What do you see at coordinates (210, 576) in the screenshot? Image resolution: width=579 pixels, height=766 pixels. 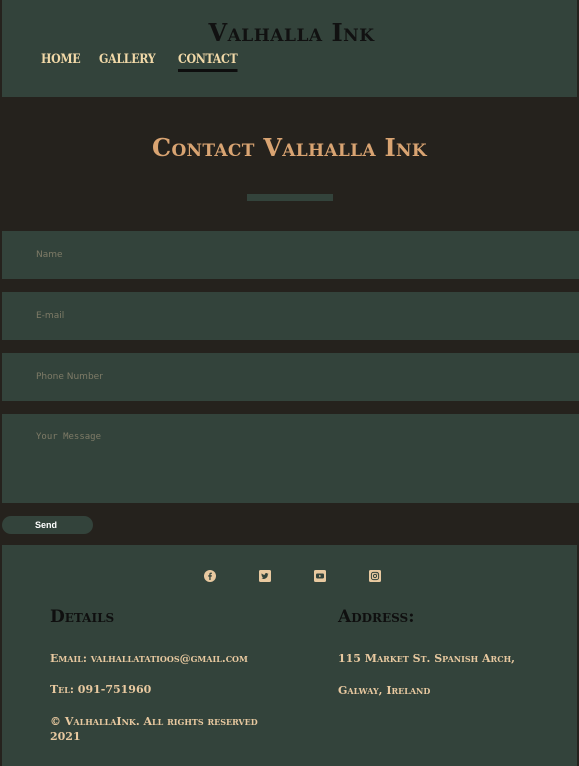 I see `facebook-icon` at bounding box center [210, 576].